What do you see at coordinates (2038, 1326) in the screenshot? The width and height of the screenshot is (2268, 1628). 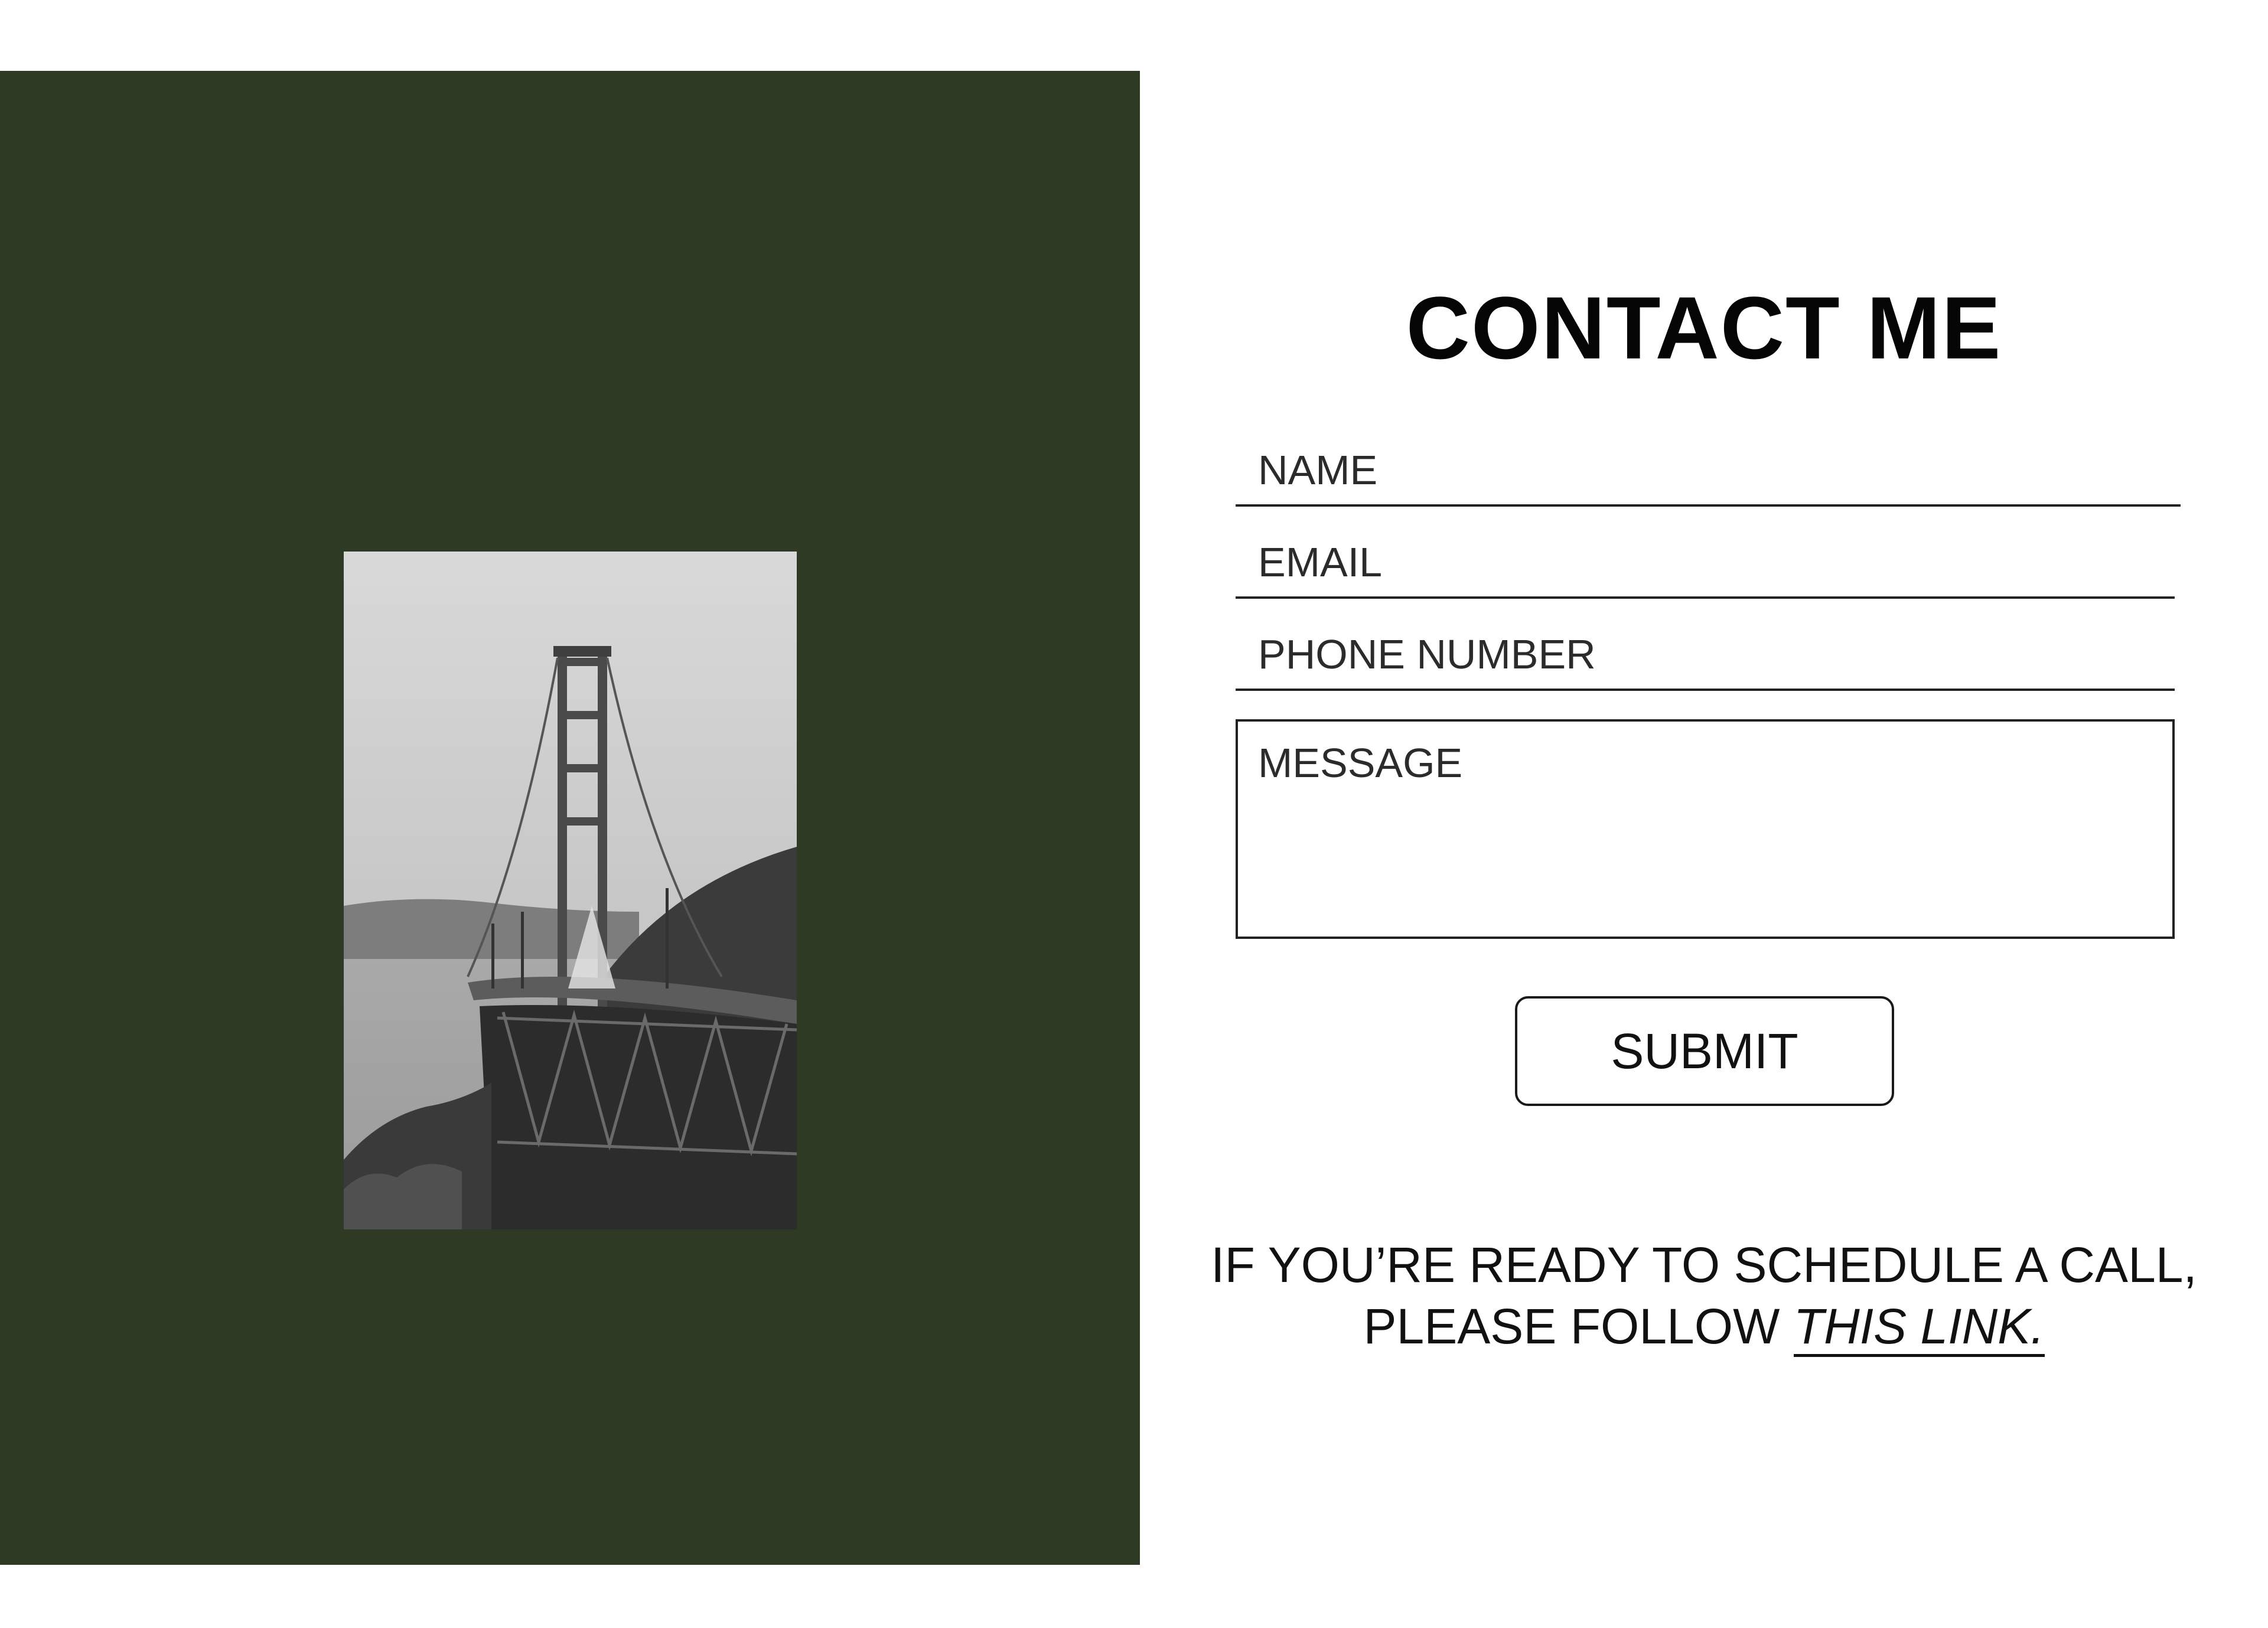 I see `schedule-call-link-period: .` at bounding box center [2038, 1326].